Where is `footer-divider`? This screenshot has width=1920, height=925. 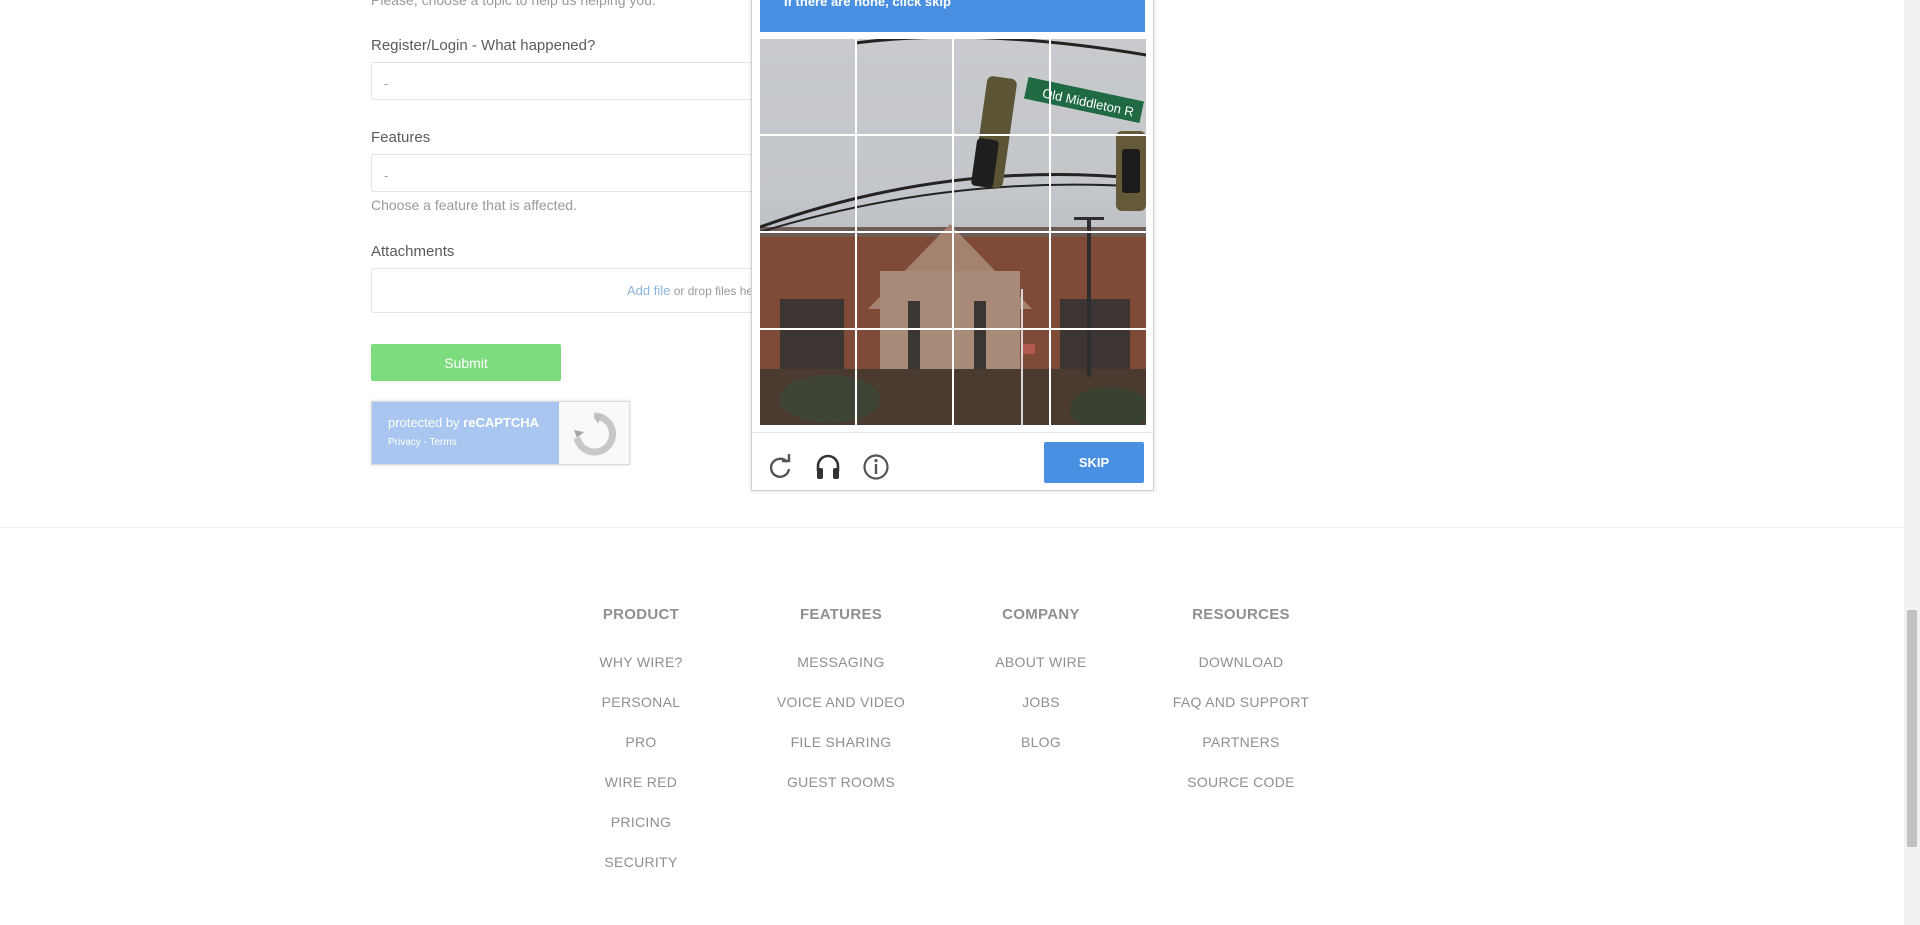 footer-divider is located at coordinates (952, 527).